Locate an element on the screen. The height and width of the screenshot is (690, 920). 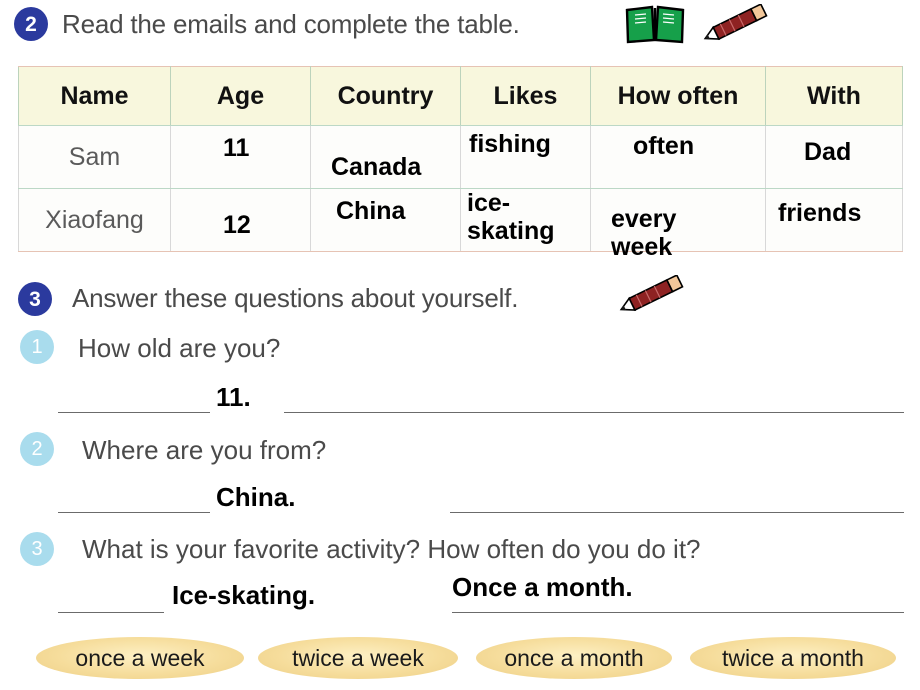
header-with: With is located at coordinates (834, 95).